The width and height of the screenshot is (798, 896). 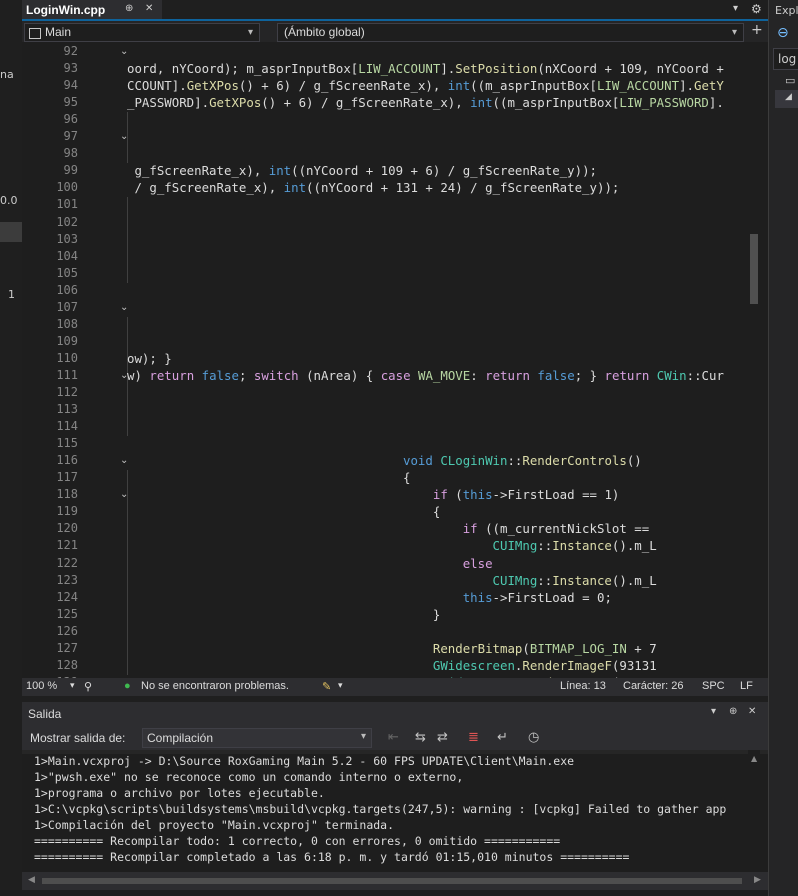 I want to click on tab-loginwin-cpp: LoginWin.cpp ⊕ ✕, so click(x=92, y=10).